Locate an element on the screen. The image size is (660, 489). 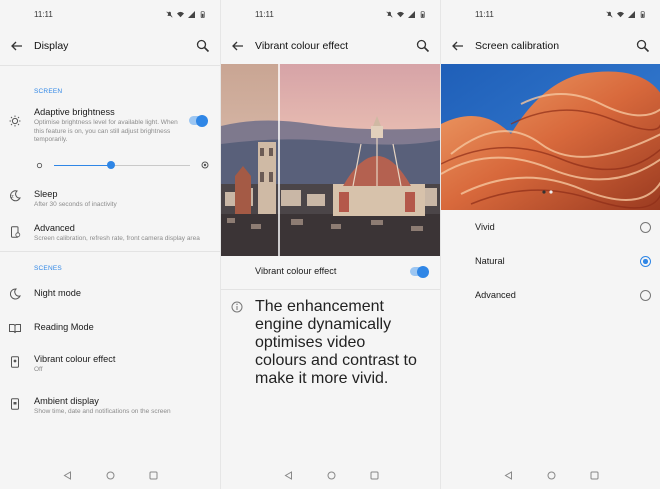
info-icon is located at coordinates (237, 307).